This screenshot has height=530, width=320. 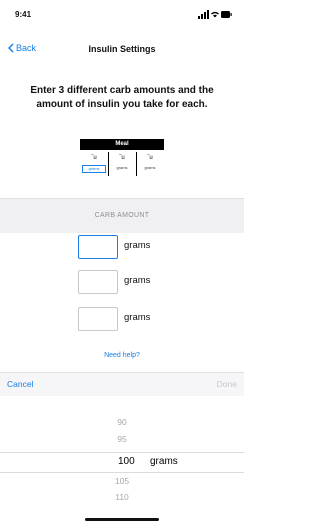 What do you see at coordinates (122, 385) in the screenshot?
I see `picker-toolbar` at bounding box center [122, 385].